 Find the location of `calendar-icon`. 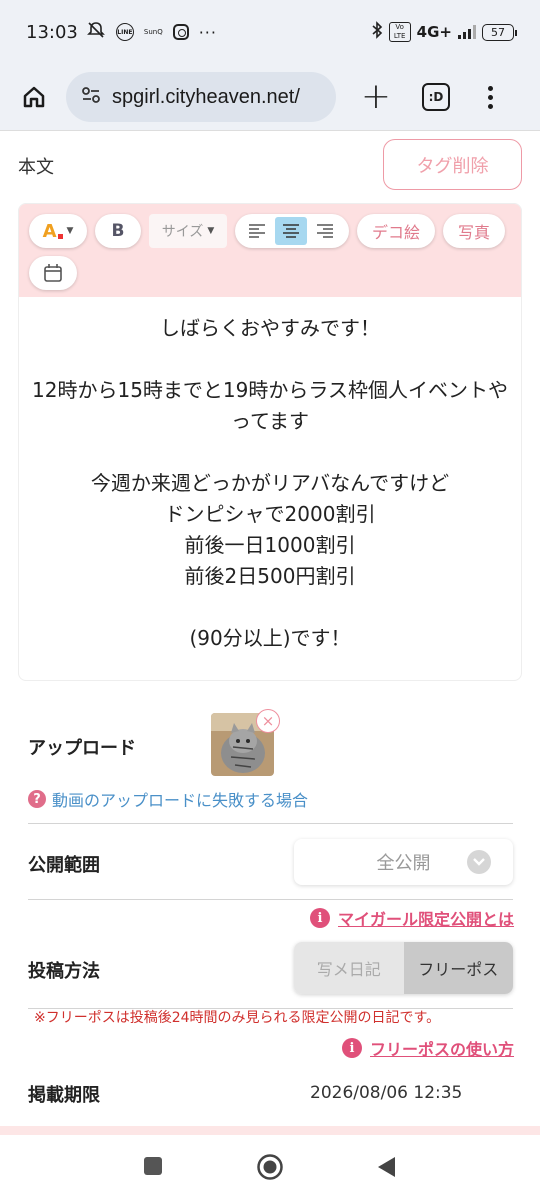

calendar-icon is located at coordinates (53, 273).